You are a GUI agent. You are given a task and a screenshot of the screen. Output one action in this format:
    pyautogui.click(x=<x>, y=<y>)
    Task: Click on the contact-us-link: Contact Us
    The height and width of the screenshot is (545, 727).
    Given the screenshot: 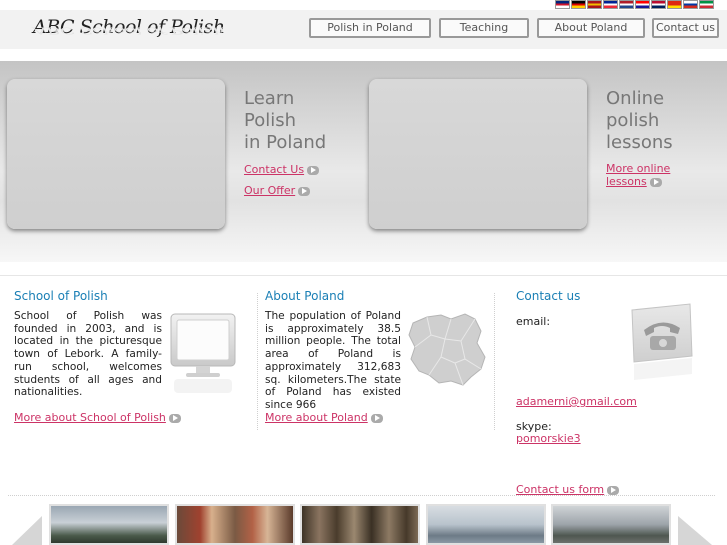 What is the action you would take?
    pyautogui.click(x=282, y=169)
    